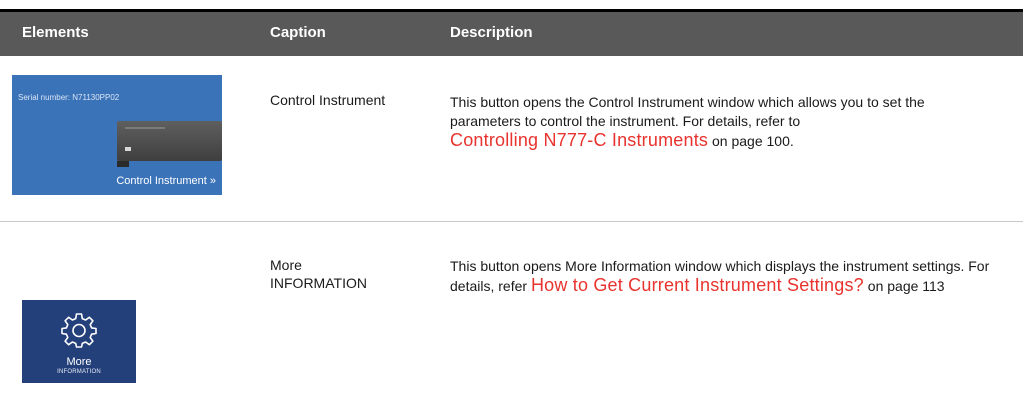 Image resolution: width=1023 pixels, height=406 pixels. Describe the element at coordinates (318, 283) in the screenshot. I see `caption-line-2: INFORMATION` at that location.